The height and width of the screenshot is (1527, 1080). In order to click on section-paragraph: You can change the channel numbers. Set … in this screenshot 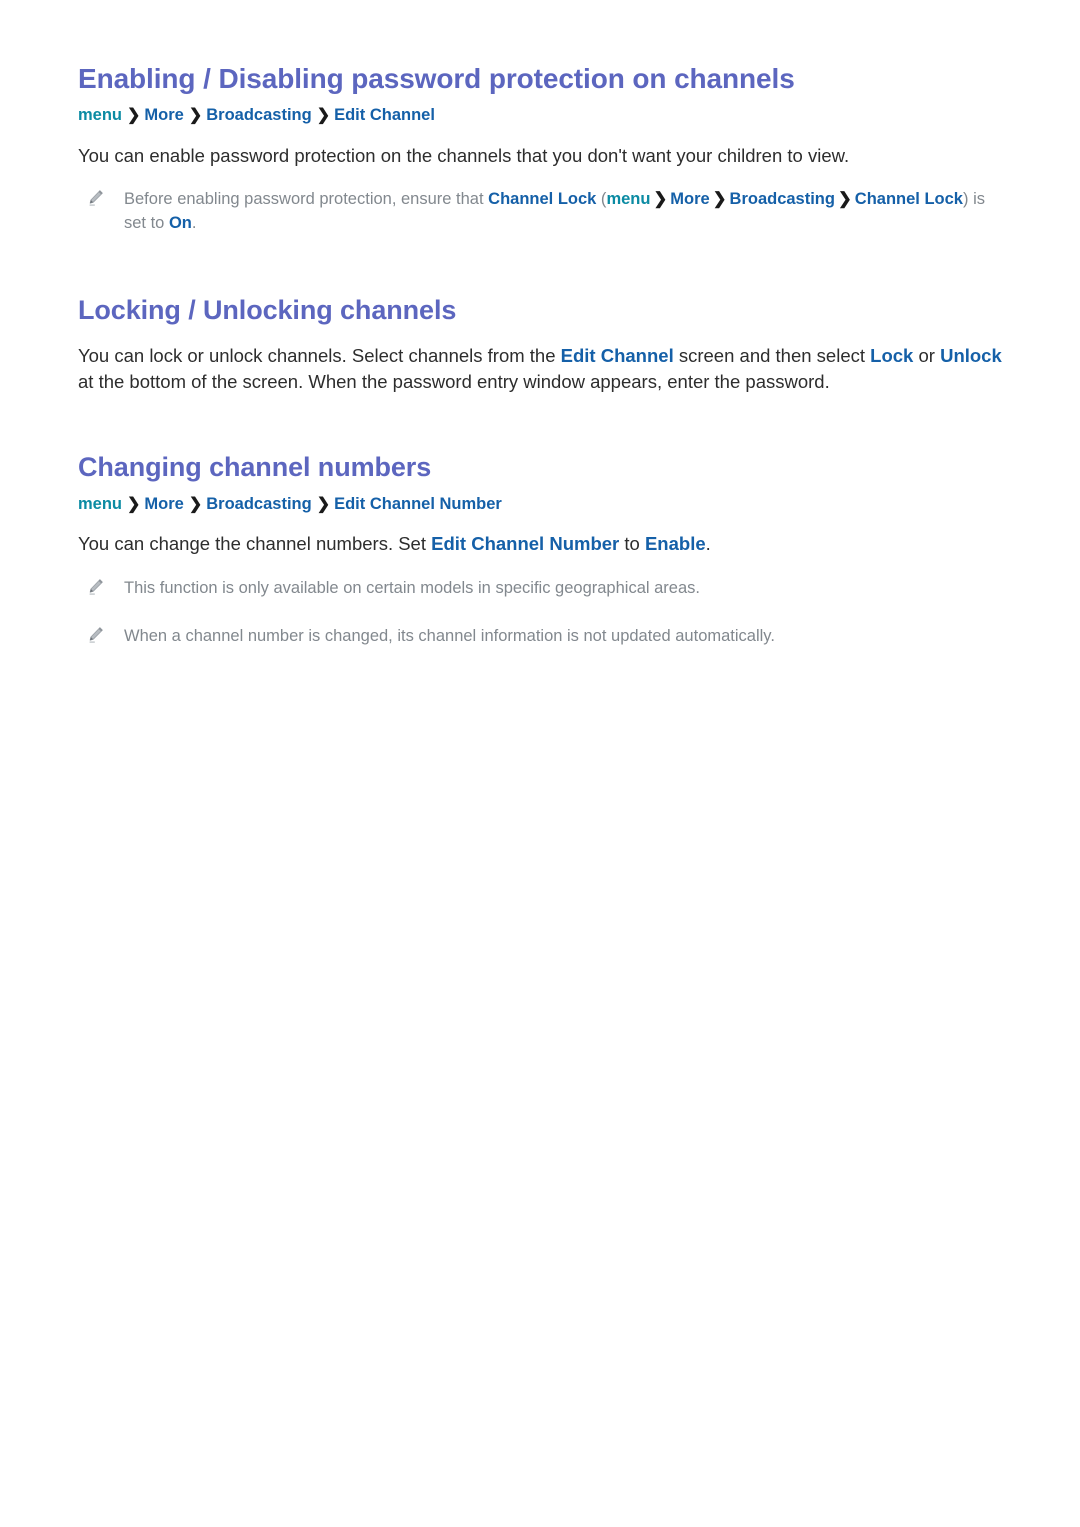, I will do `click(540, 544)`.